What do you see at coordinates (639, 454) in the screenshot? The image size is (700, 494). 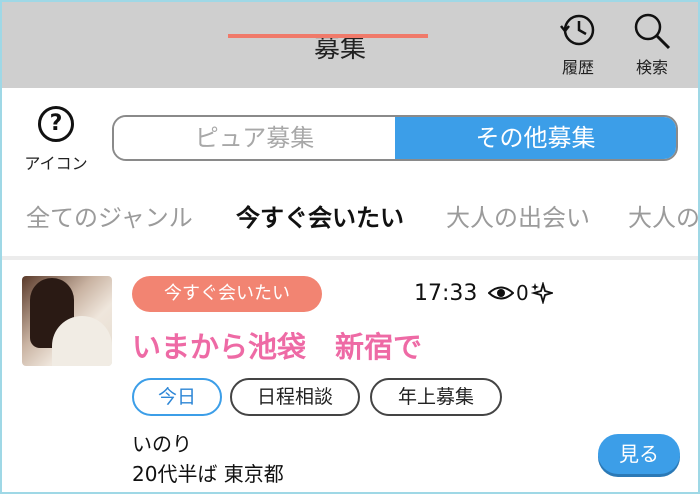 I see `view-button: 見る` at bounding box center [639, 454].